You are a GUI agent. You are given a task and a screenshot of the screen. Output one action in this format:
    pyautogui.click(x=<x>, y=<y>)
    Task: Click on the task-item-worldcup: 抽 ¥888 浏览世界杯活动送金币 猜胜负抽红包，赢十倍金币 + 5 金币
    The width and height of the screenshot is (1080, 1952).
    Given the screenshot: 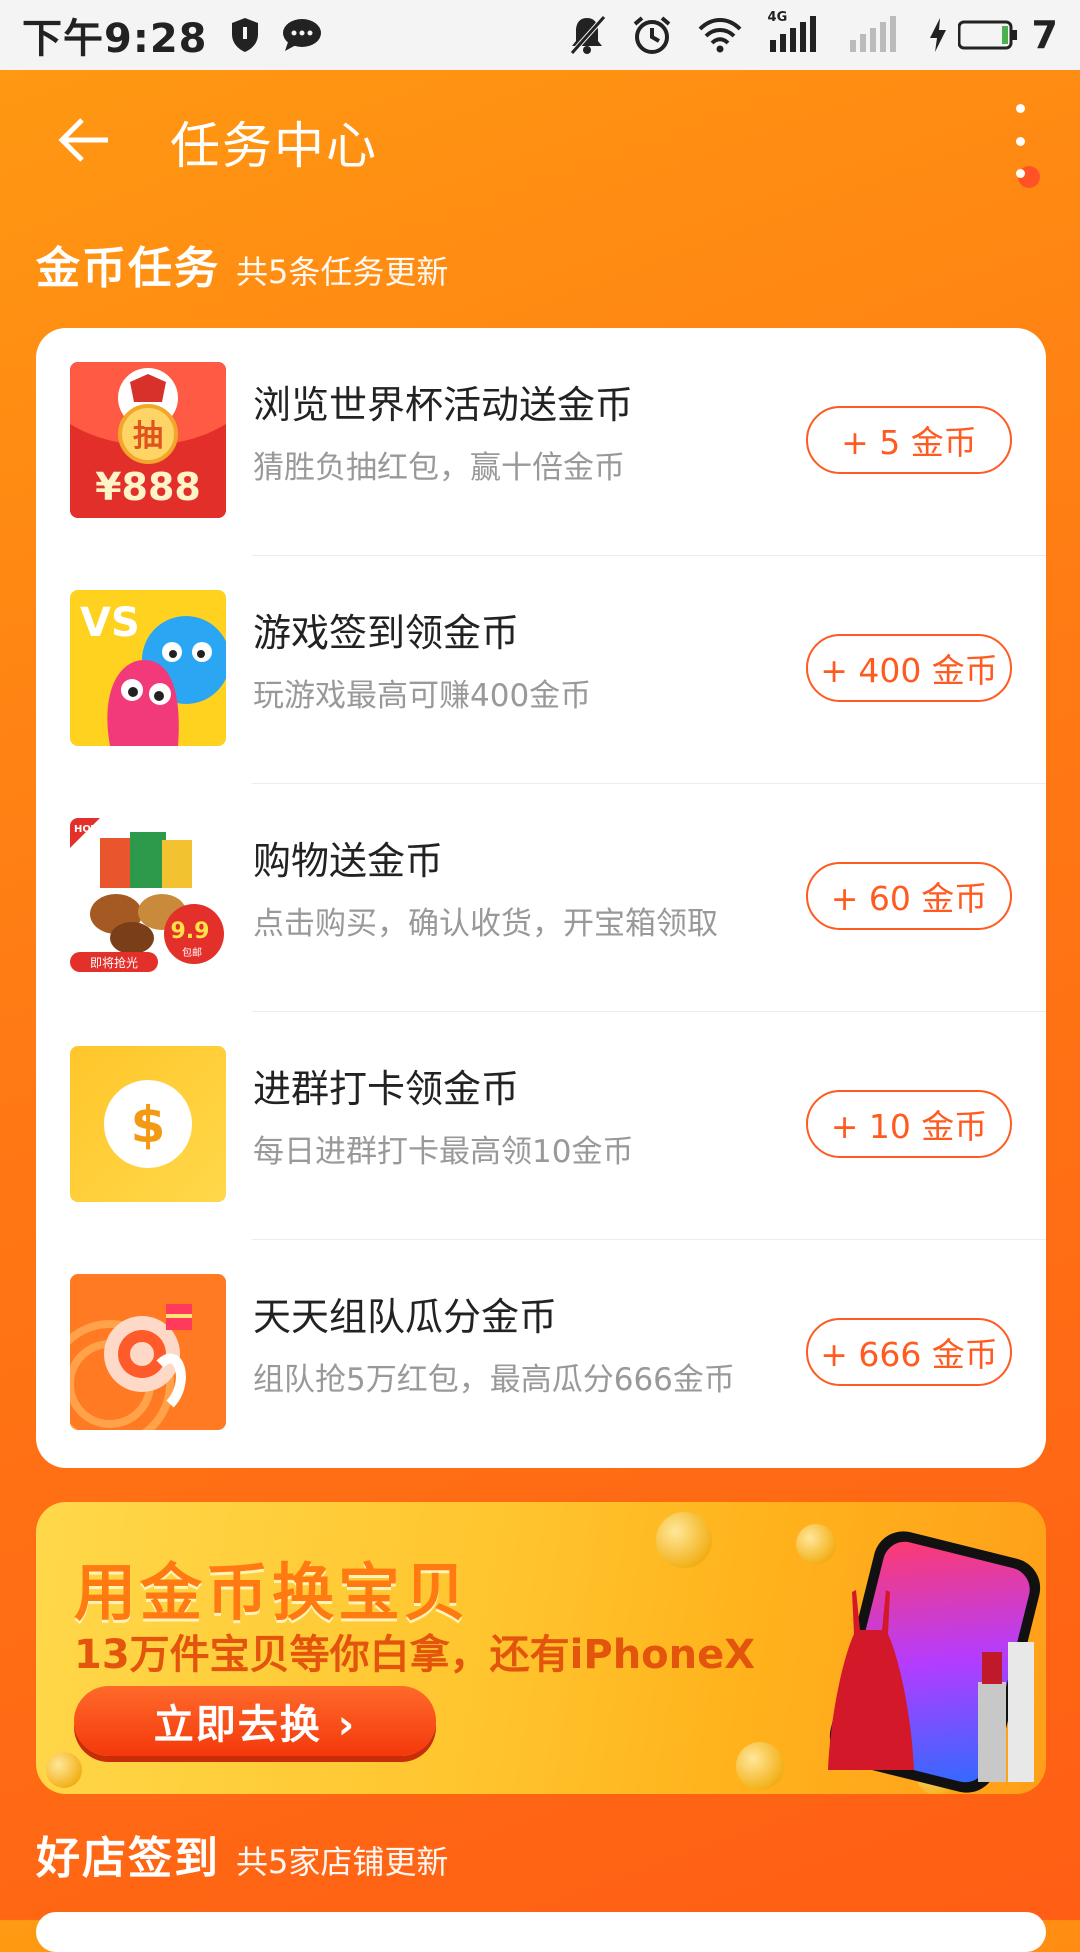 What is the action you would take?
    pyautogui.click(x=541, y=442)
    